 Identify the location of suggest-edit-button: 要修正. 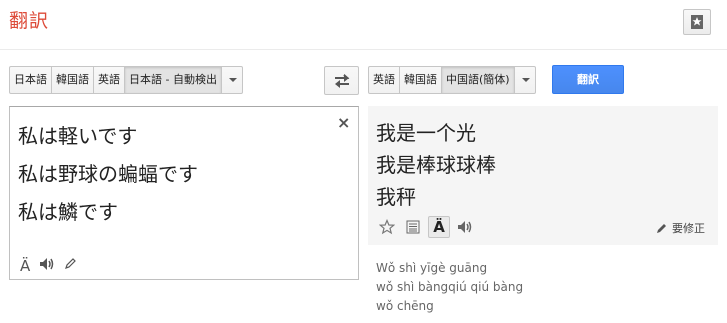
(680, 228).